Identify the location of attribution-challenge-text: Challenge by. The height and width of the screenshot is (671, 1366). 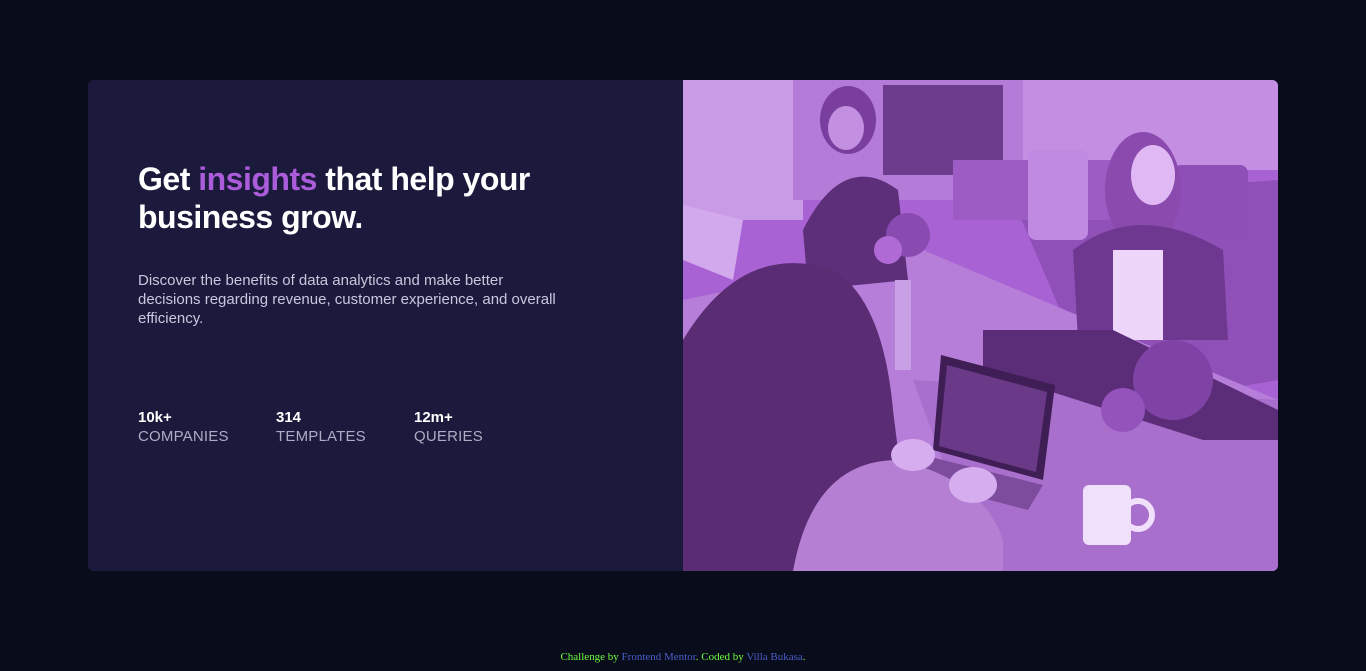
(591, 657).